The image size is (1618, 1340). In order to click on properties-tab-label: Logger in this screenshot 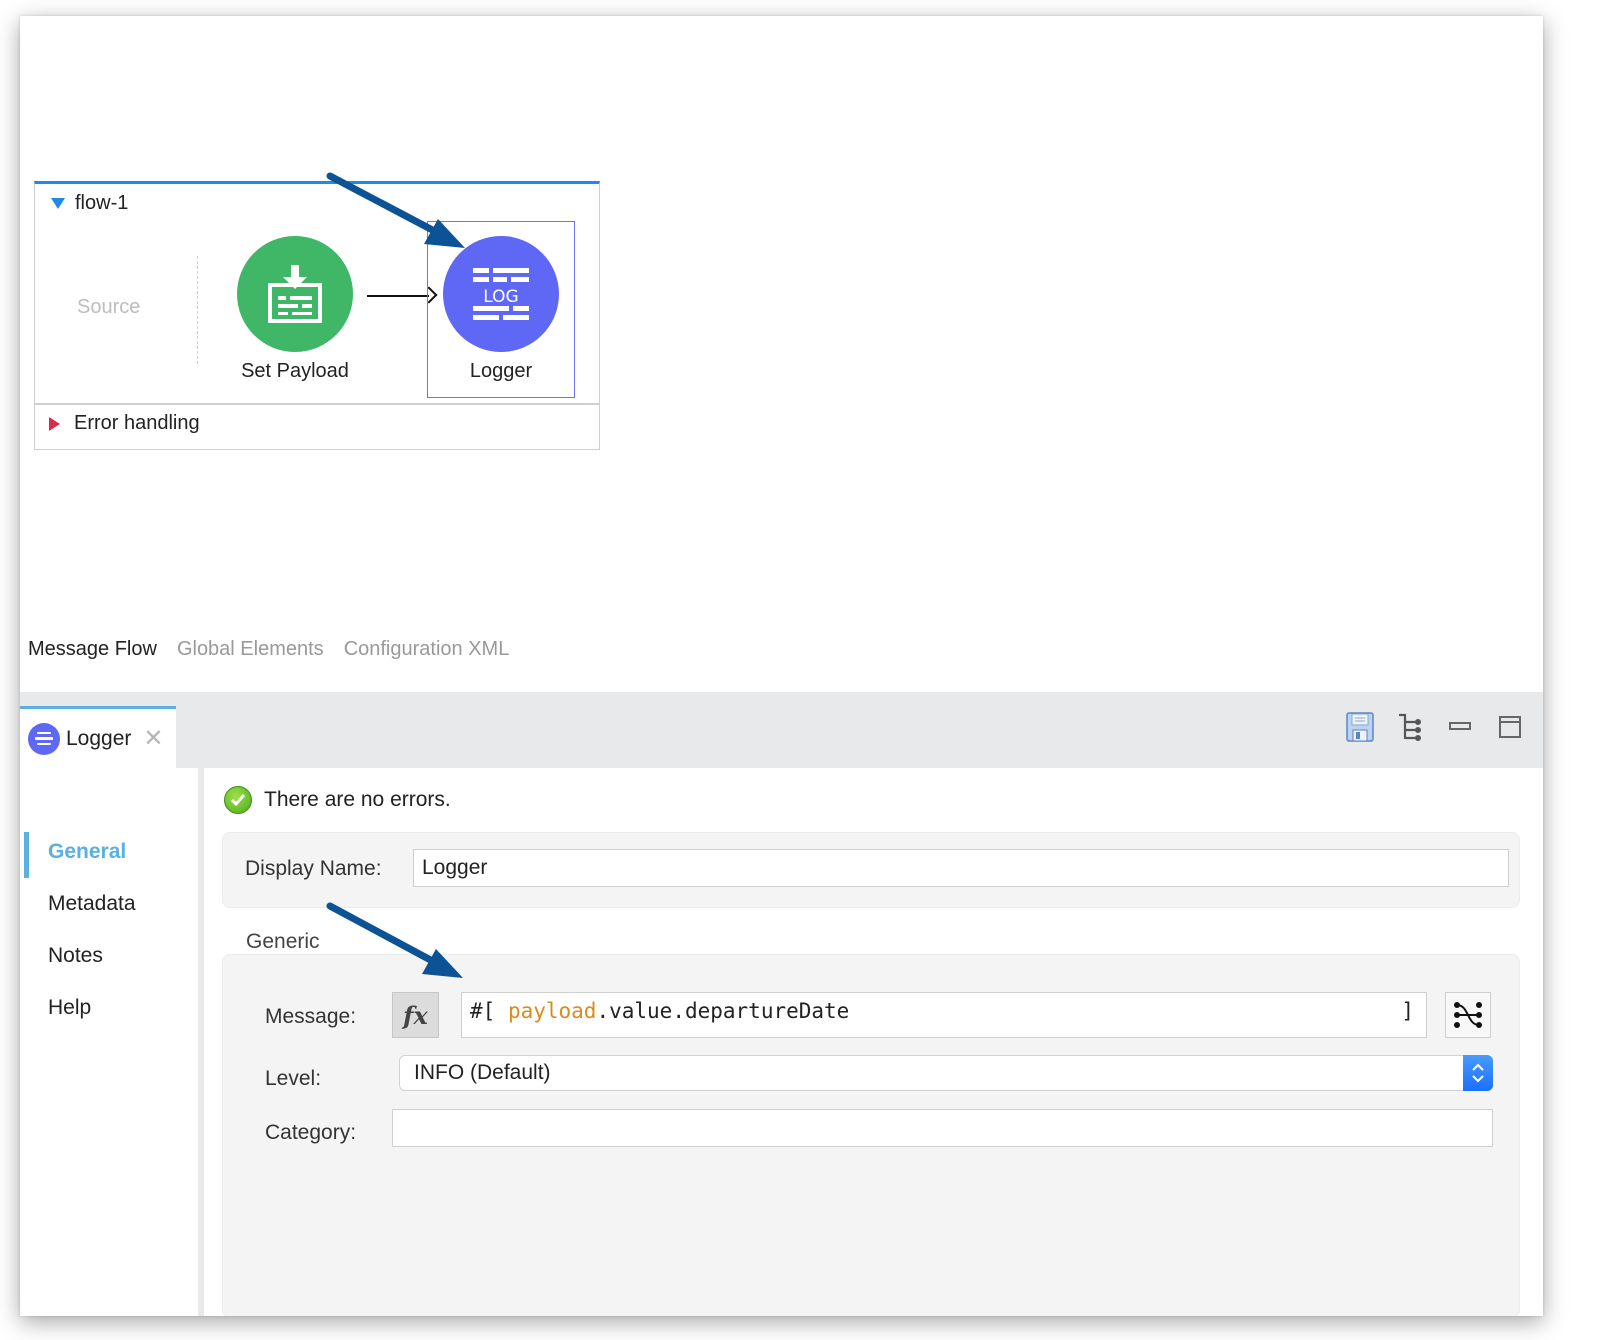, I will do `click(99, 738)`.